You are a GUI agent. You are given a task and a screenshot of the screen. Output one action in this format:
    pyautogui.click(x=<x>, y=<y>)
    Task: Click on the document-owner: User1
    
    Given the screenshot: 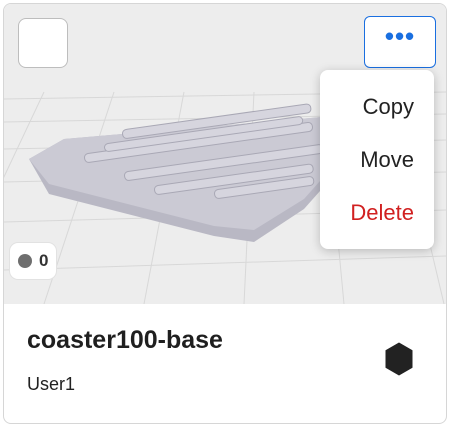 What is the action you would take?
    pyautogui.click(x=51, y=384)
    